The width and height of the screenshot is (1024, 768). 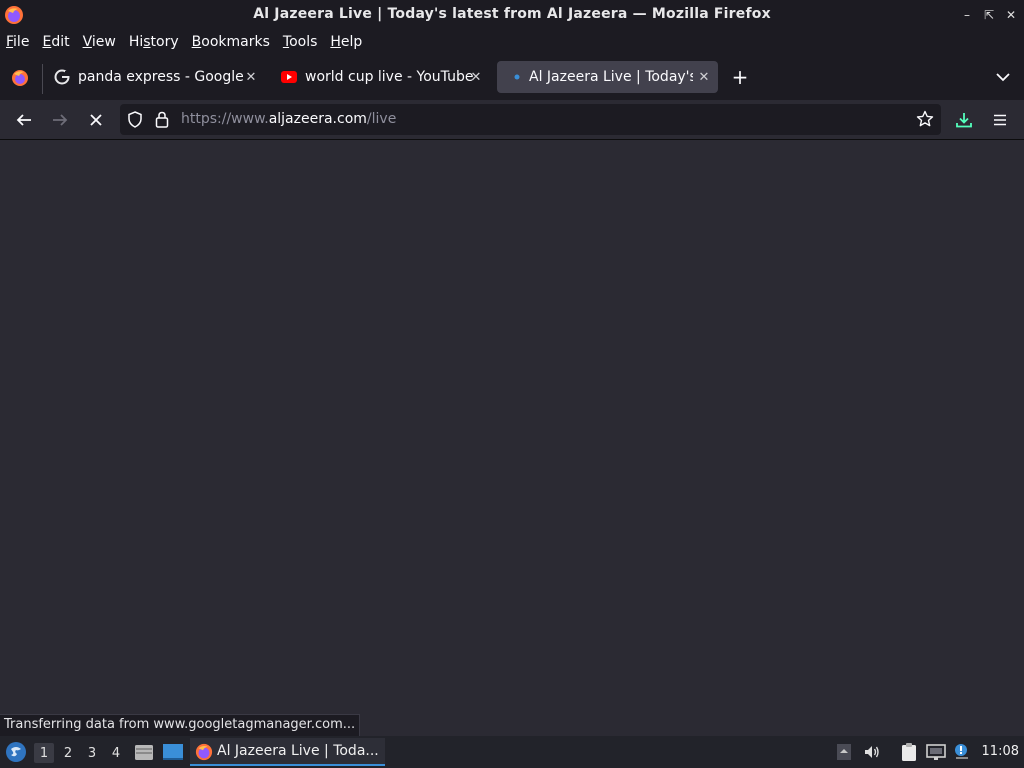 I want to click on menu-accelerator: B, so click(x=196, y=42).